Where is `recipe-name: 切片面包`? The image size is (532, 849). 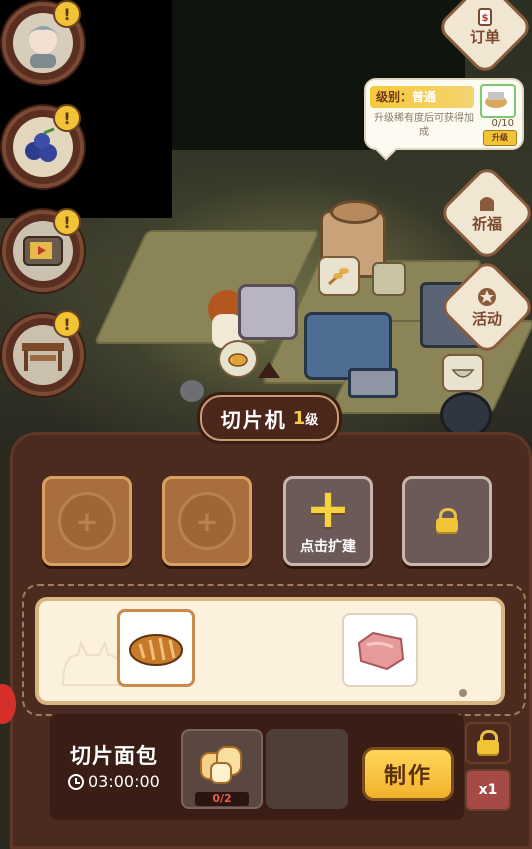
recipe-name: 切片面包 is located at coordinates (114, 756).